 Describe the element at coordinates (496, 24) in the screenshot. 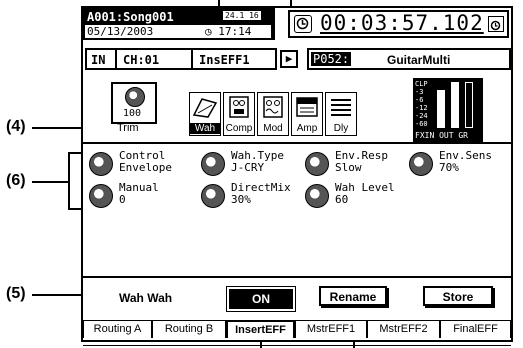

I see `locked-icon` at that location.